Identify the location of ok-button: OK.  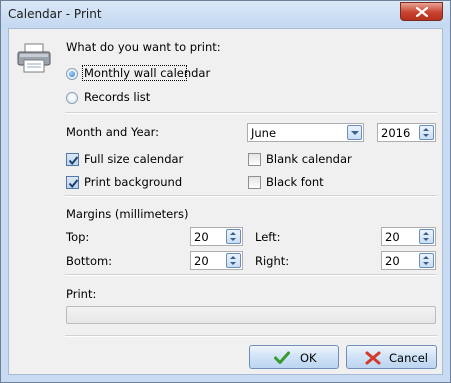
(294, 357).